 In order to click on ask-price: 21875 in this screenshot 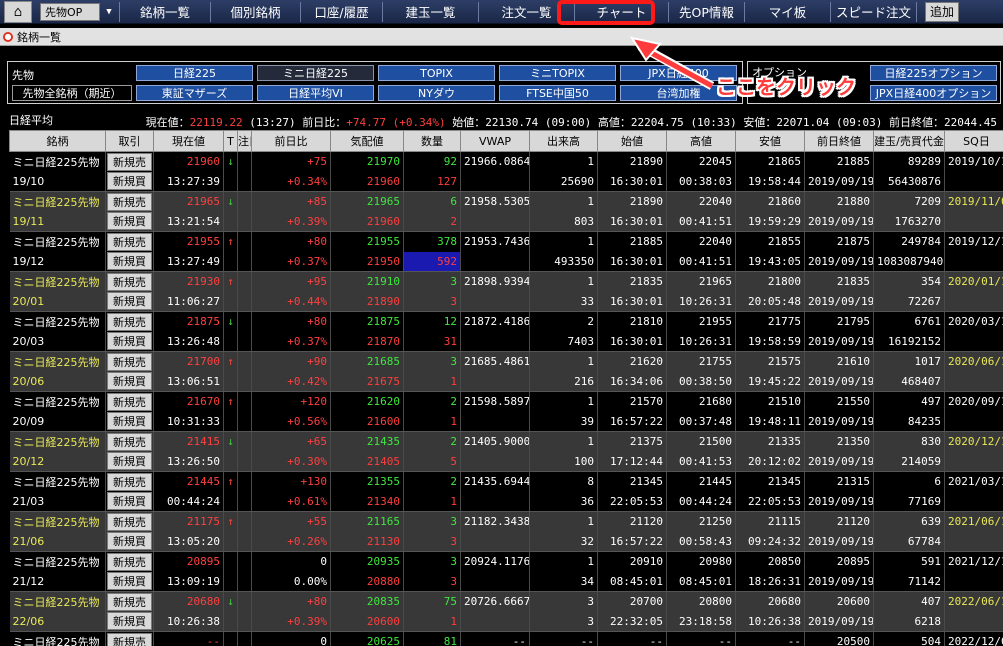, I will do `click(367, 321)`.